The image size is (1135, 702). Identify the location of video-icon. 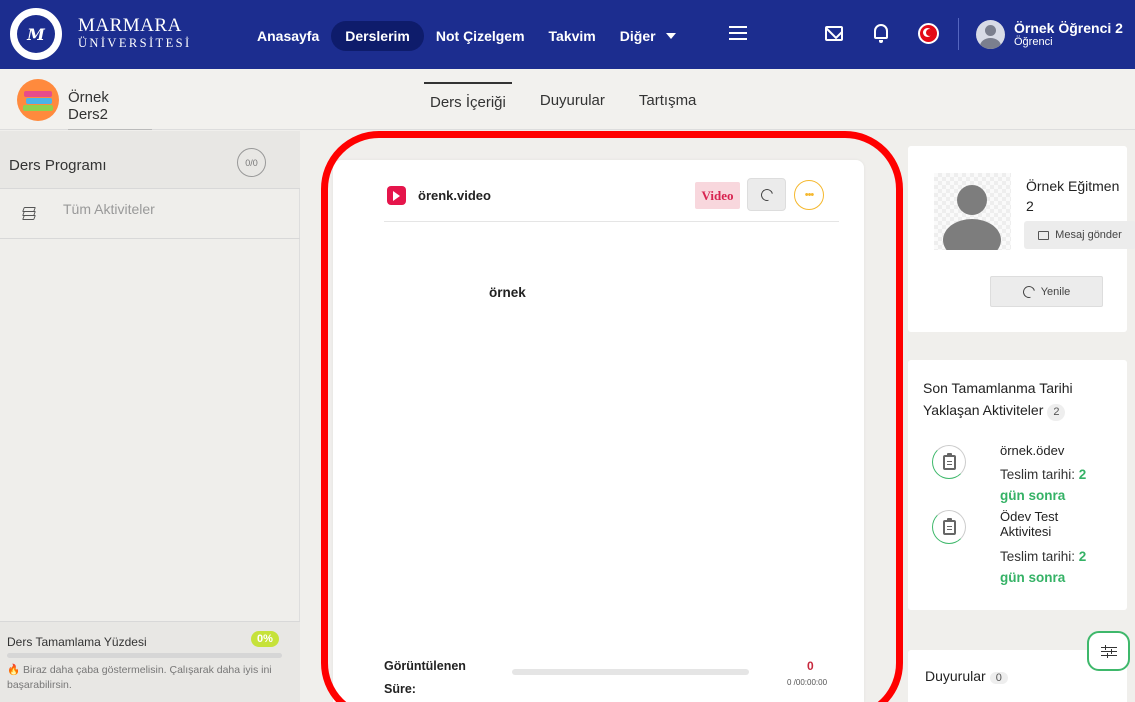
(396, 195).